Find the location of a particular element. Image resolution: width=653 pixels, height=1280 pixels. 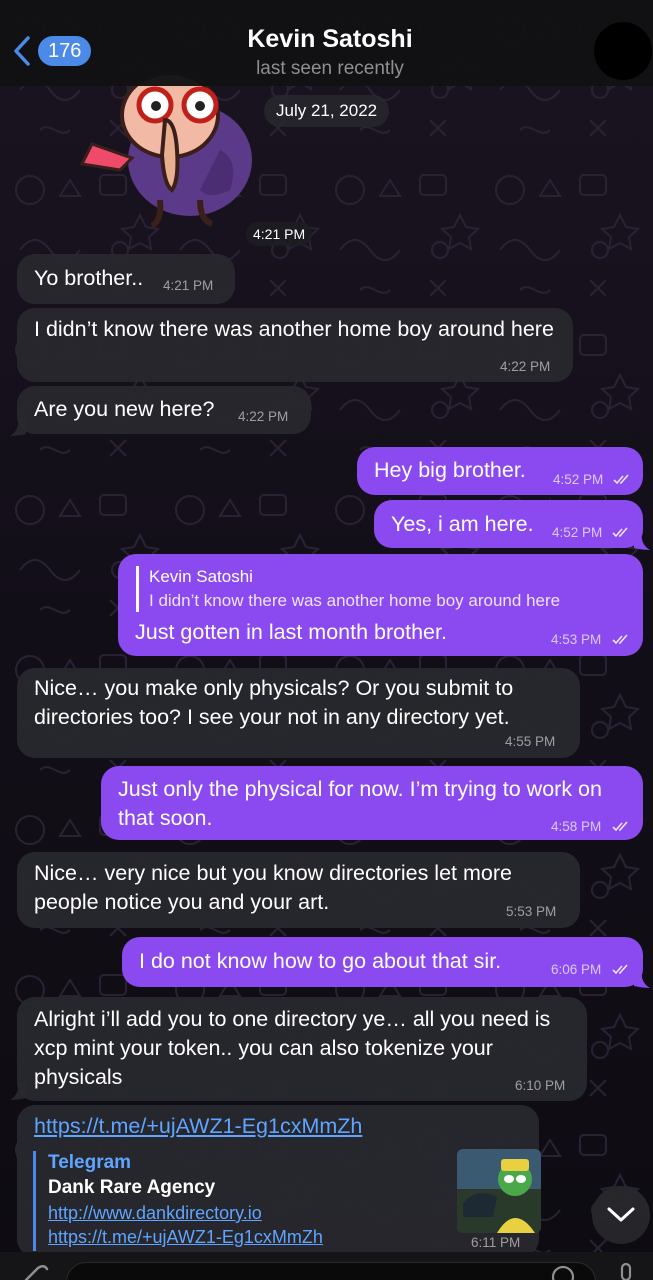

chat-header: 176 Kevin Satoshi last seen recently is located at coordinates (326, 43).